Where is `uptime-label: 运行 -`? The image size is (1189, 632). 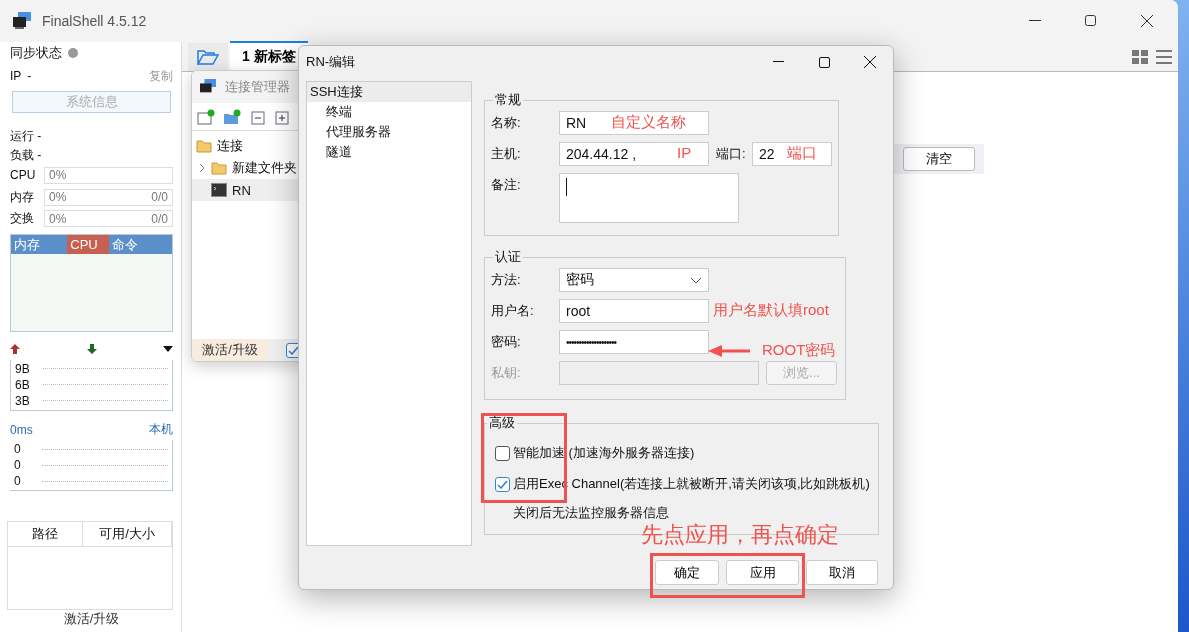 uptime-label: 运行 - is located at coordinates (26, 137).